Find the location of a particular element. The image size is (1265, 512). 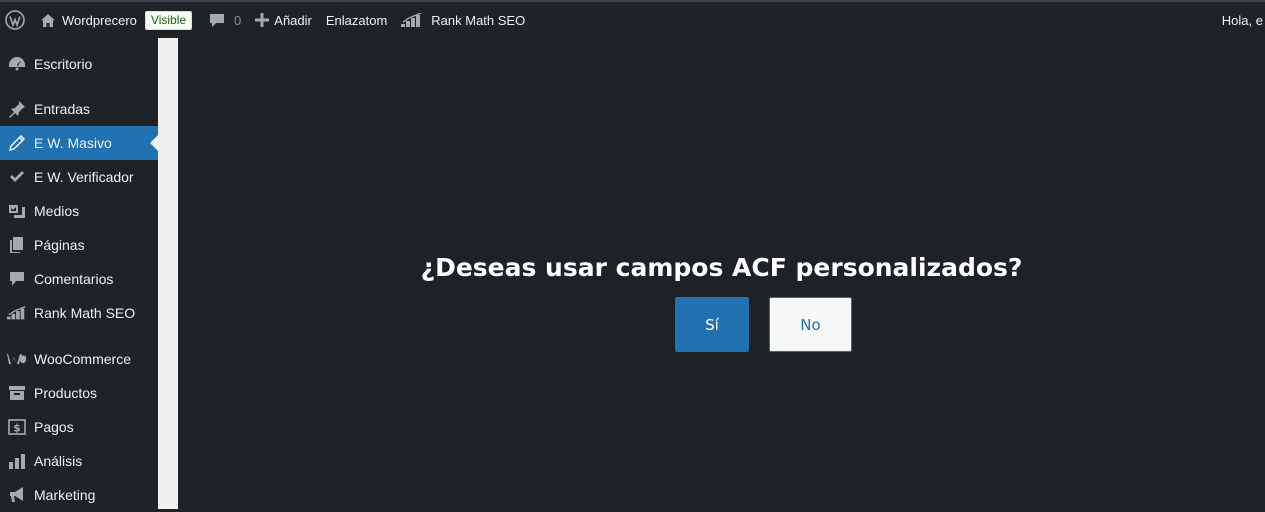

menu-label: Marketing is located at coordinates (65, 495).